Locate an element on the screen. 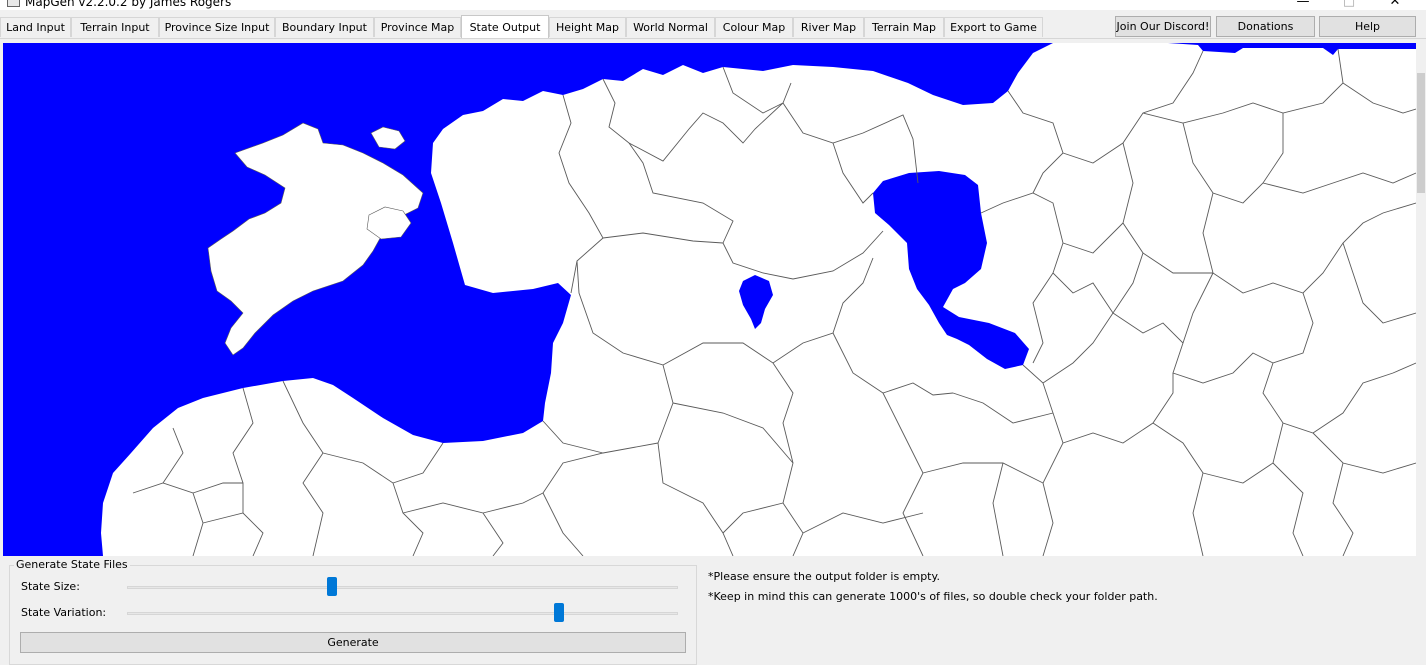 The image size is (1426, 665). tab-province-size-input: Province Size Input is located at coordinates (217, 27).